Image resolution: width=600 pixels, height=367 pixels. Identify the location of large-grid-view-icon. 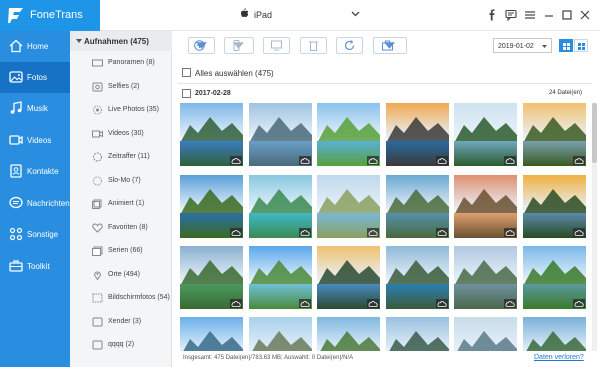
(581, 46).